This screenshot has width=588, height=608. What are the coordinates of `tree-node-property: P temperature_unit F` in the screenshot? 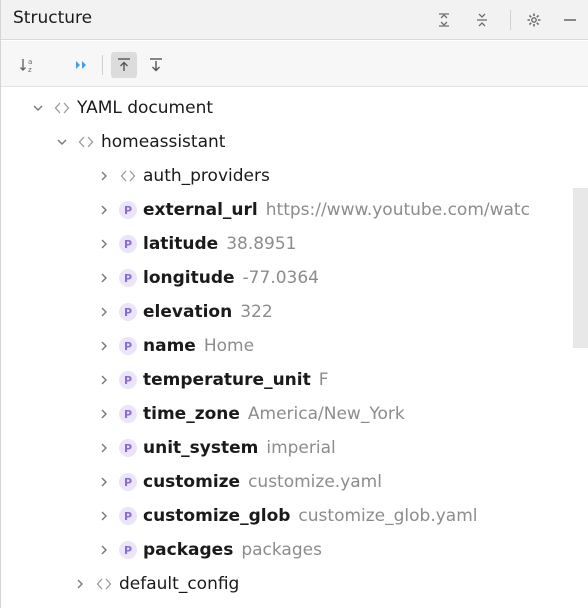 It's located at (294, 380).